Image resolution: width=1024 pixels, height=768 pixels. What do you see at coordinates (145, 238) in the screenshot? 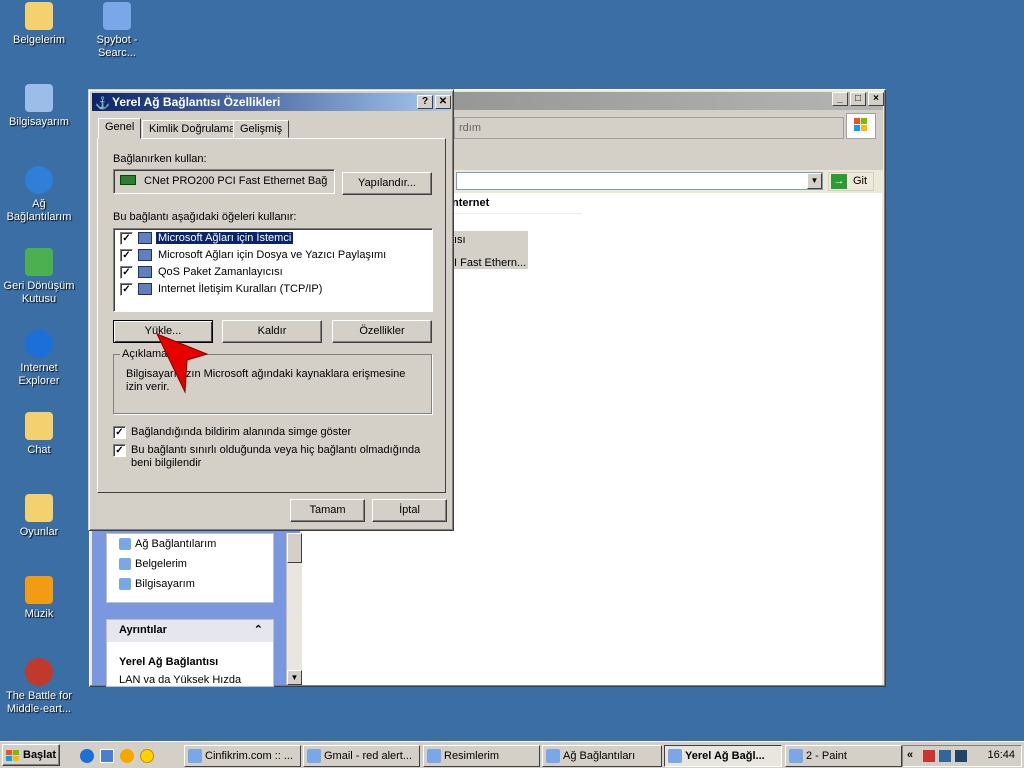
I see `client-icon` at bounding box center [145, 238].